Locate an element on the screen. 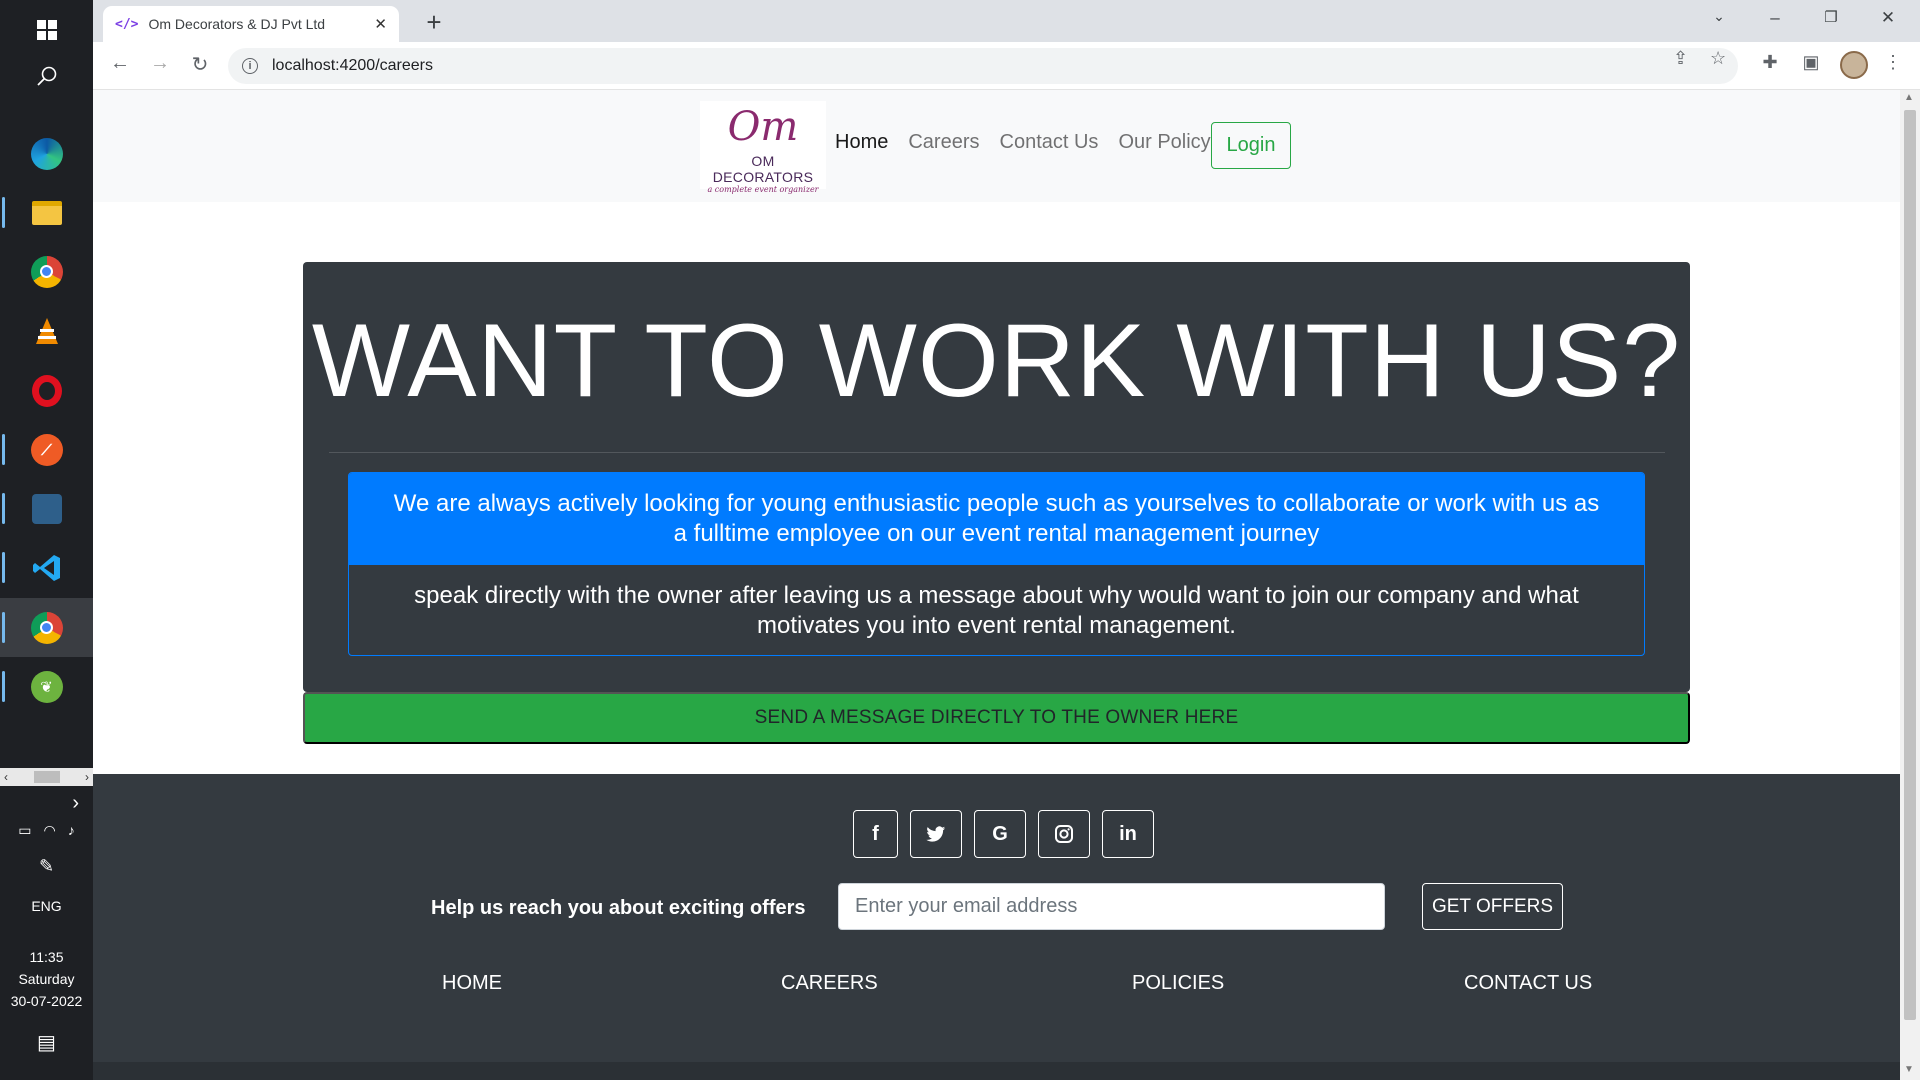  address-bar: i localhost:4200/careers is located at coordinates (983, 66).